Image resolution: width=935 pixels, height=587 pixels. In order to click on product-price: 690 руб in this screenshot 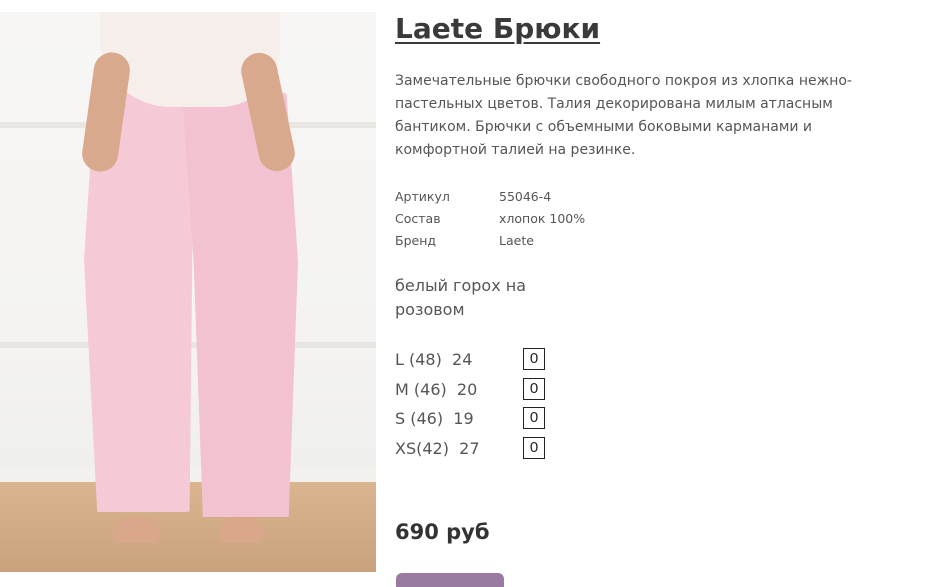, I will do `click(442, 532)`.